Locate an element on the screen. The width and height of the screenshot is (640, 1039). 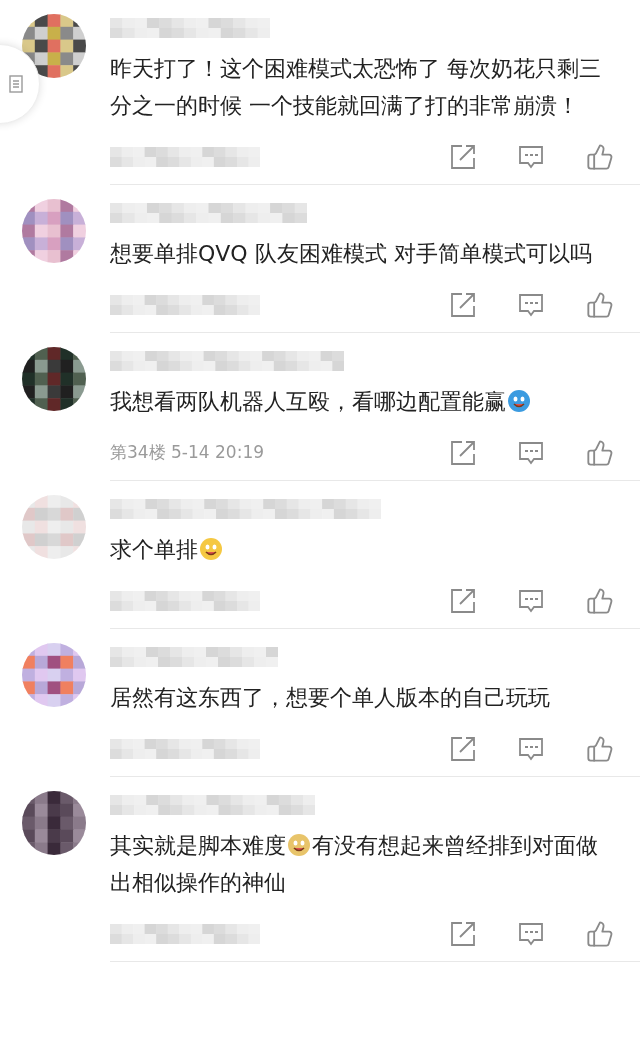
comment-text: 居然有这东西了，想要个单人版本的自己玩玩 is located at coordinates (330, 698).